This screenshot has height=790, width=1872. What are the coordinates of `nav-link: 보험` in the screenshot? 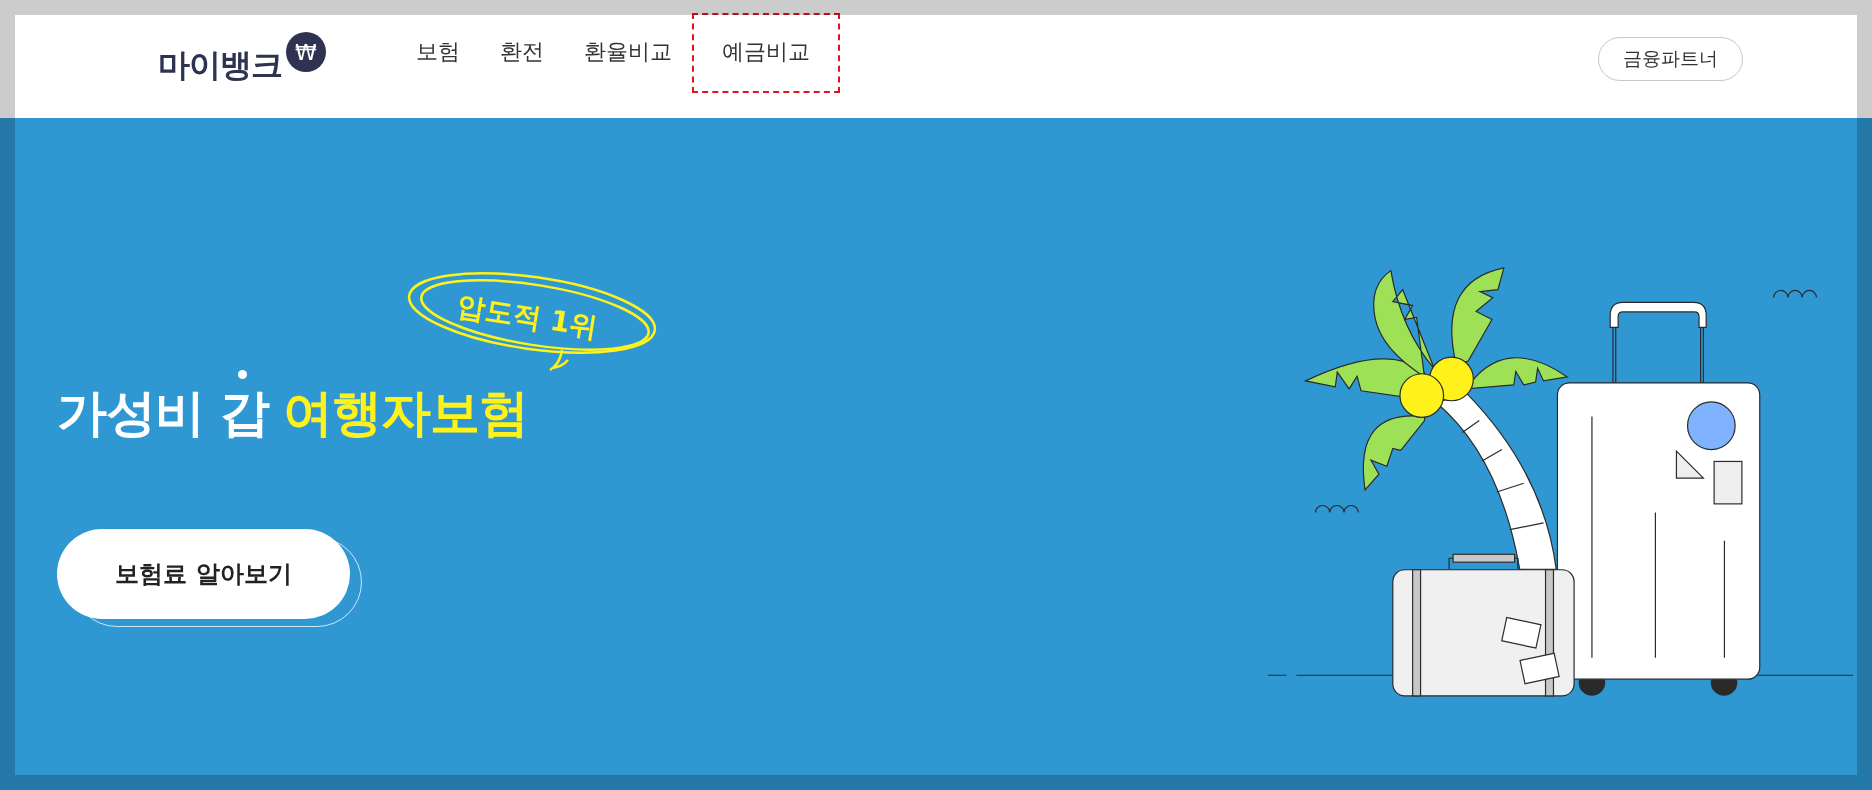 It's located at (438, 53).